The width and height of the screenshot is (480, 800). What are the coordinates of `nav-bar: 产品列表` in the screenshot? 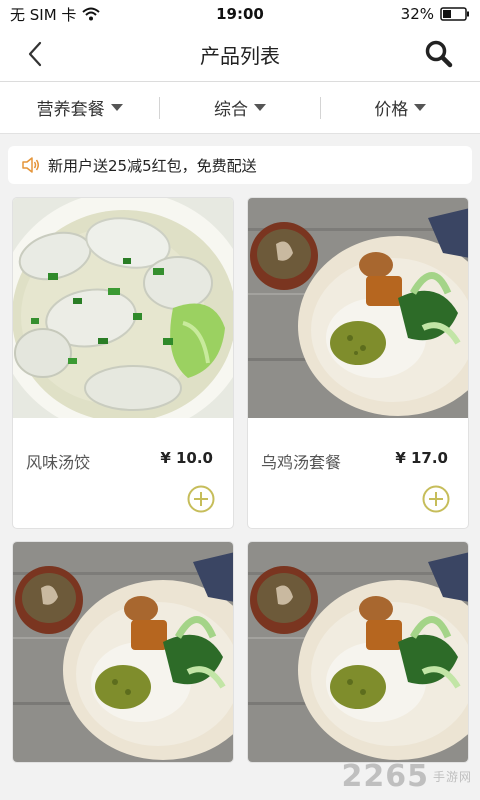 It's located at (240, 55).